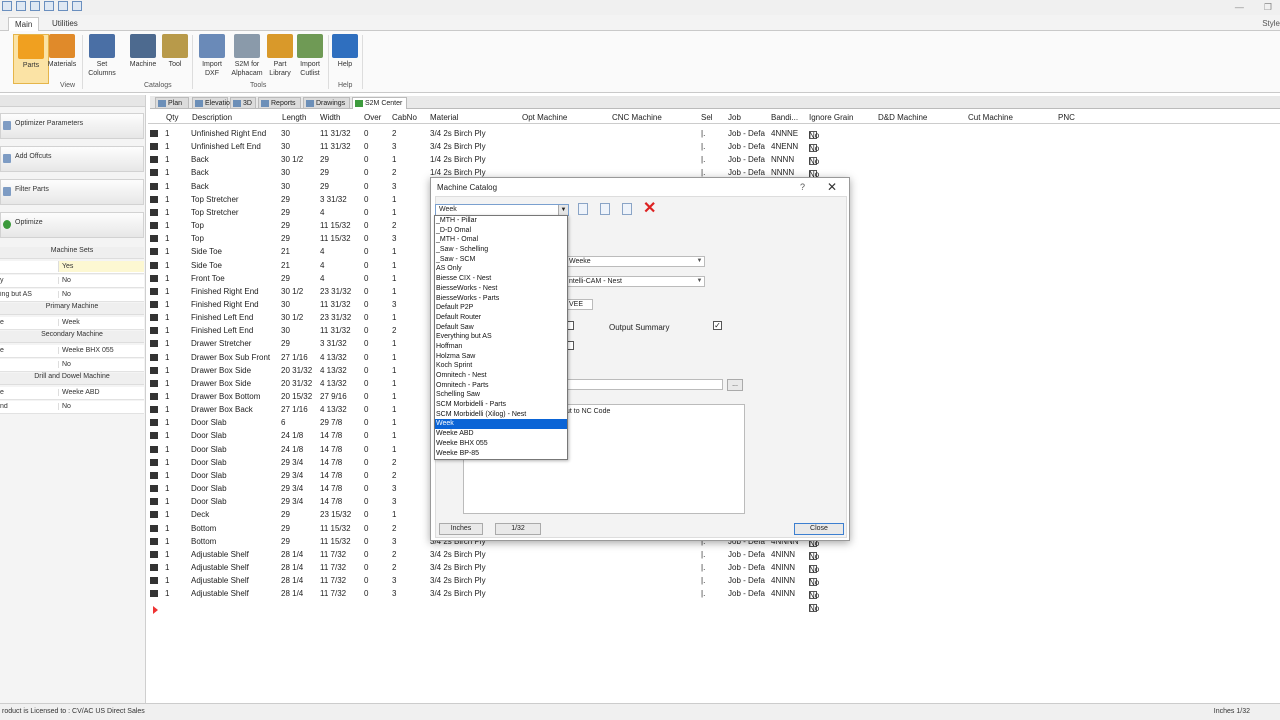 The image size is (1280, 720). What do you see at coordinates (209, 462) in the screenshot?
I see `table-cell: Door Slab` at bounding box center [209, 462].